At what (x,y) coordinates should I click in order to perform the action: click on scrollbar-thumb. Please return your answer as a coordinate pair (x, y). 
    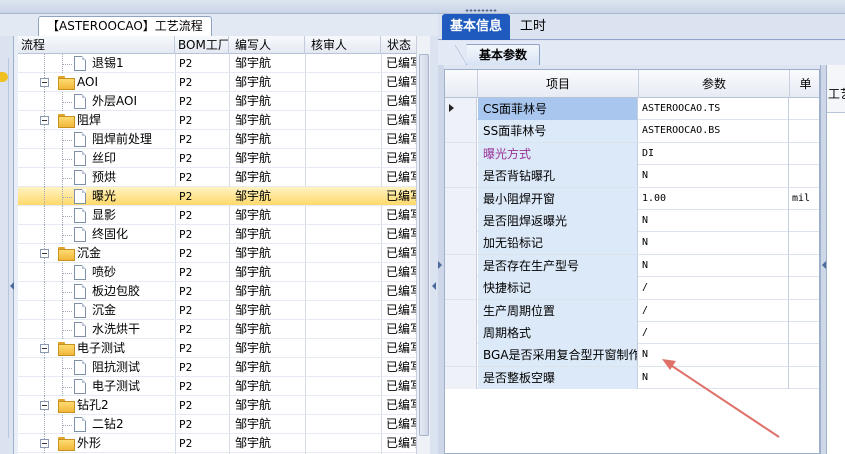
    Looking at the image, I should click on (424, 245).